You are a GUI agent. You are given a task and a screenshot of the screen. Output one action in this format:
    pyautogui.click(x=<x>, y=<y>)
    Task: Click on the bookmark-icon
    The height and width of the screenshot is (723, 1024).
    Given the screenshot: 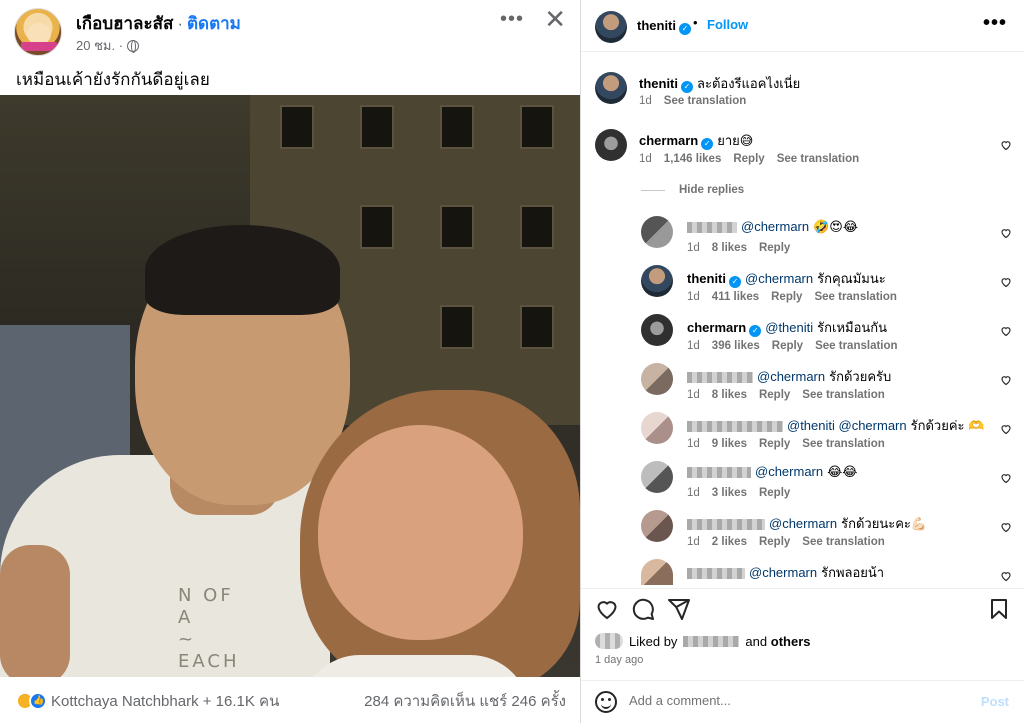 What is the action you would take?
    pyautogui.click(x=999, y=609)
    